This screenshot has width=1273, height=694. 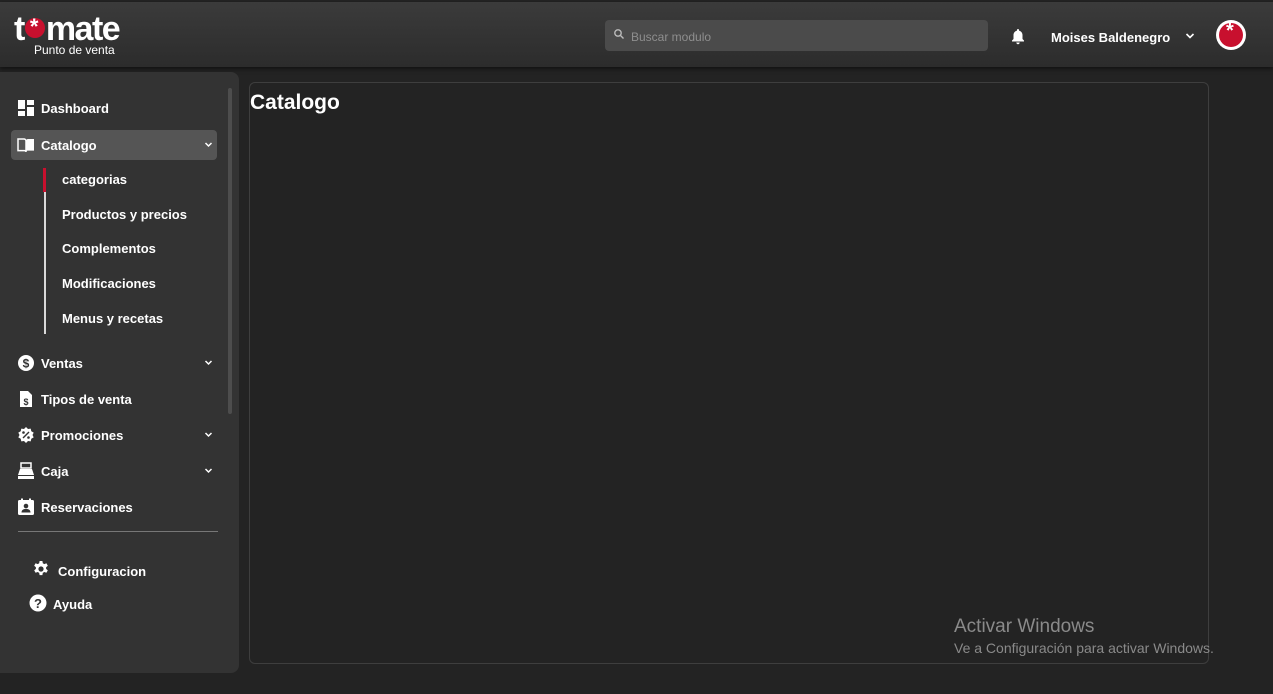 I want to click on sidebar-item-label: Reservaciones, so click(x=87, y=507).